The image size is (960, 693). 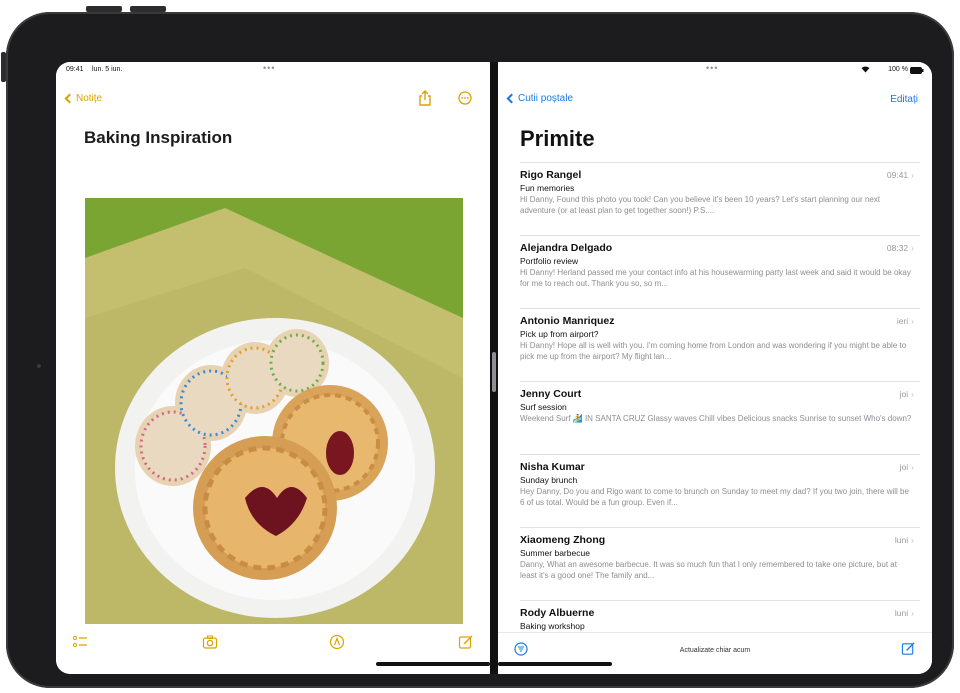 I want to click on checklist-icon, so click(x=80, y=642).